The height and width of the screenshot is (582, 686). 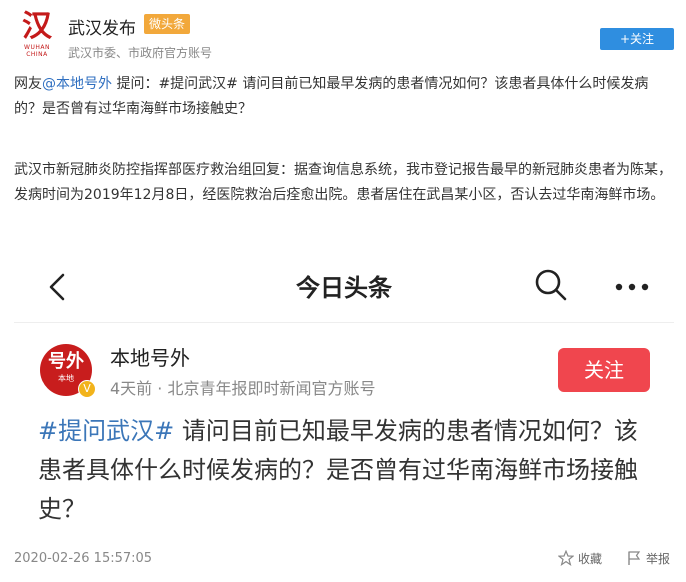 I want to click on source-meta: 4天前 · 北京青年报即时新闻官方账号, so click(x=243, y=388).